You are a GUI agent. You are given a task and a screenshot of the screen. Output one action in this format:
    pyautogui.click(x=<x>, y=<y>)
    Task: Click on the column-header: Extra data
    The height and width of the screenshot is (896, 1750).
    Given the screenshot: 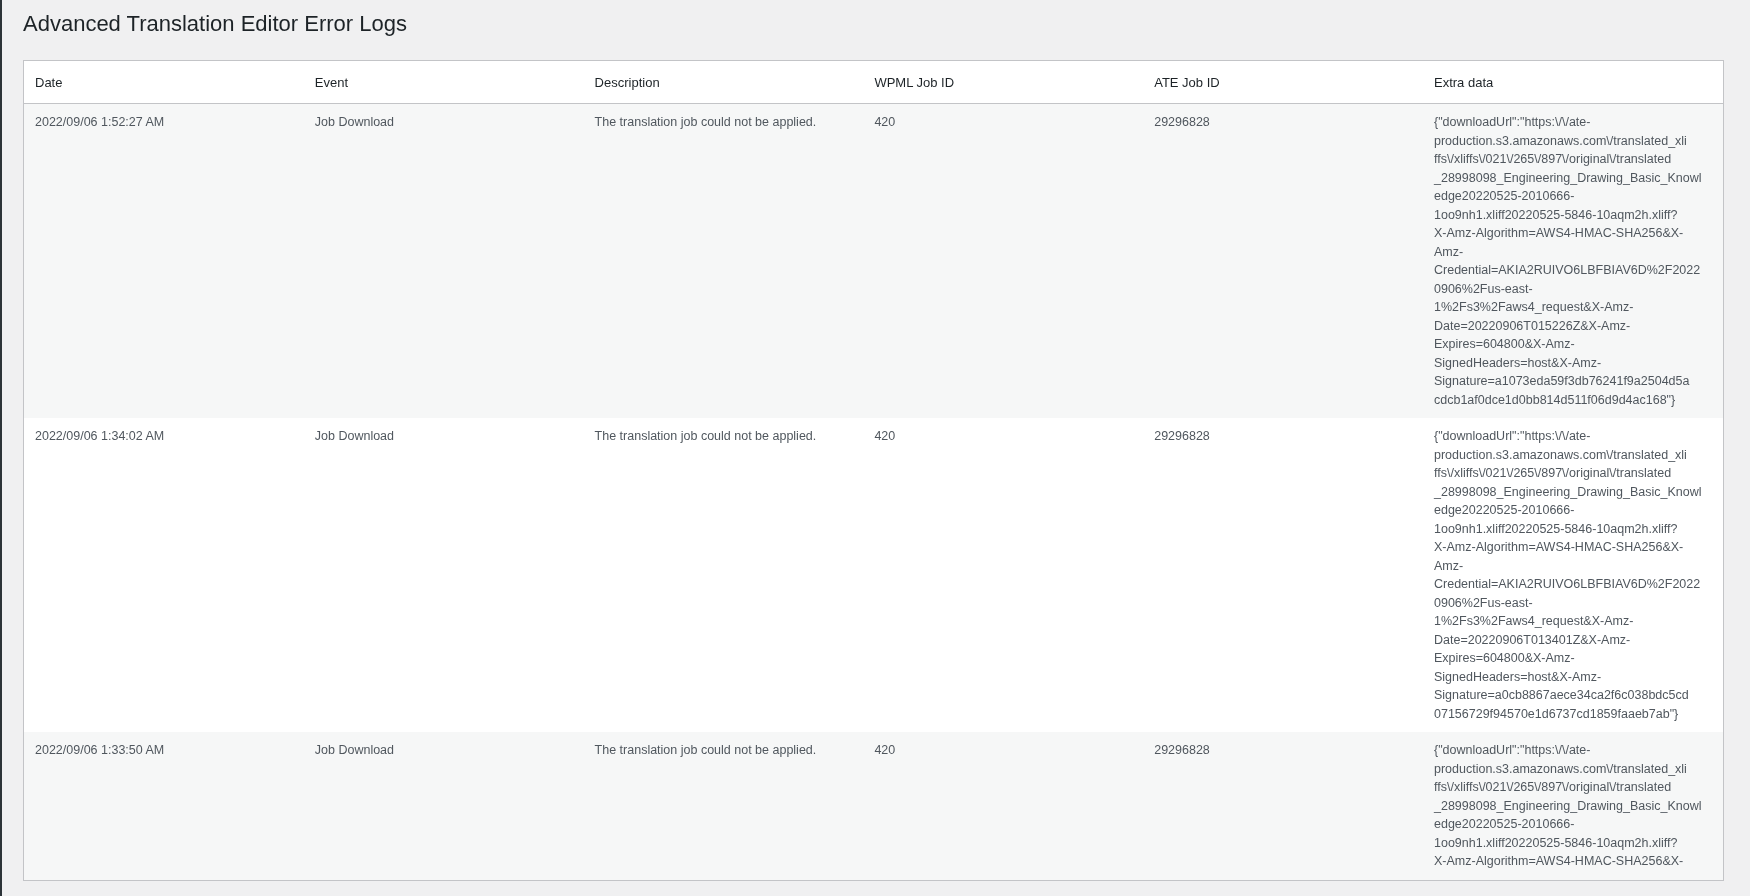 What is the action you would take?
    pyautogui.click(x=1464, y=82)
    